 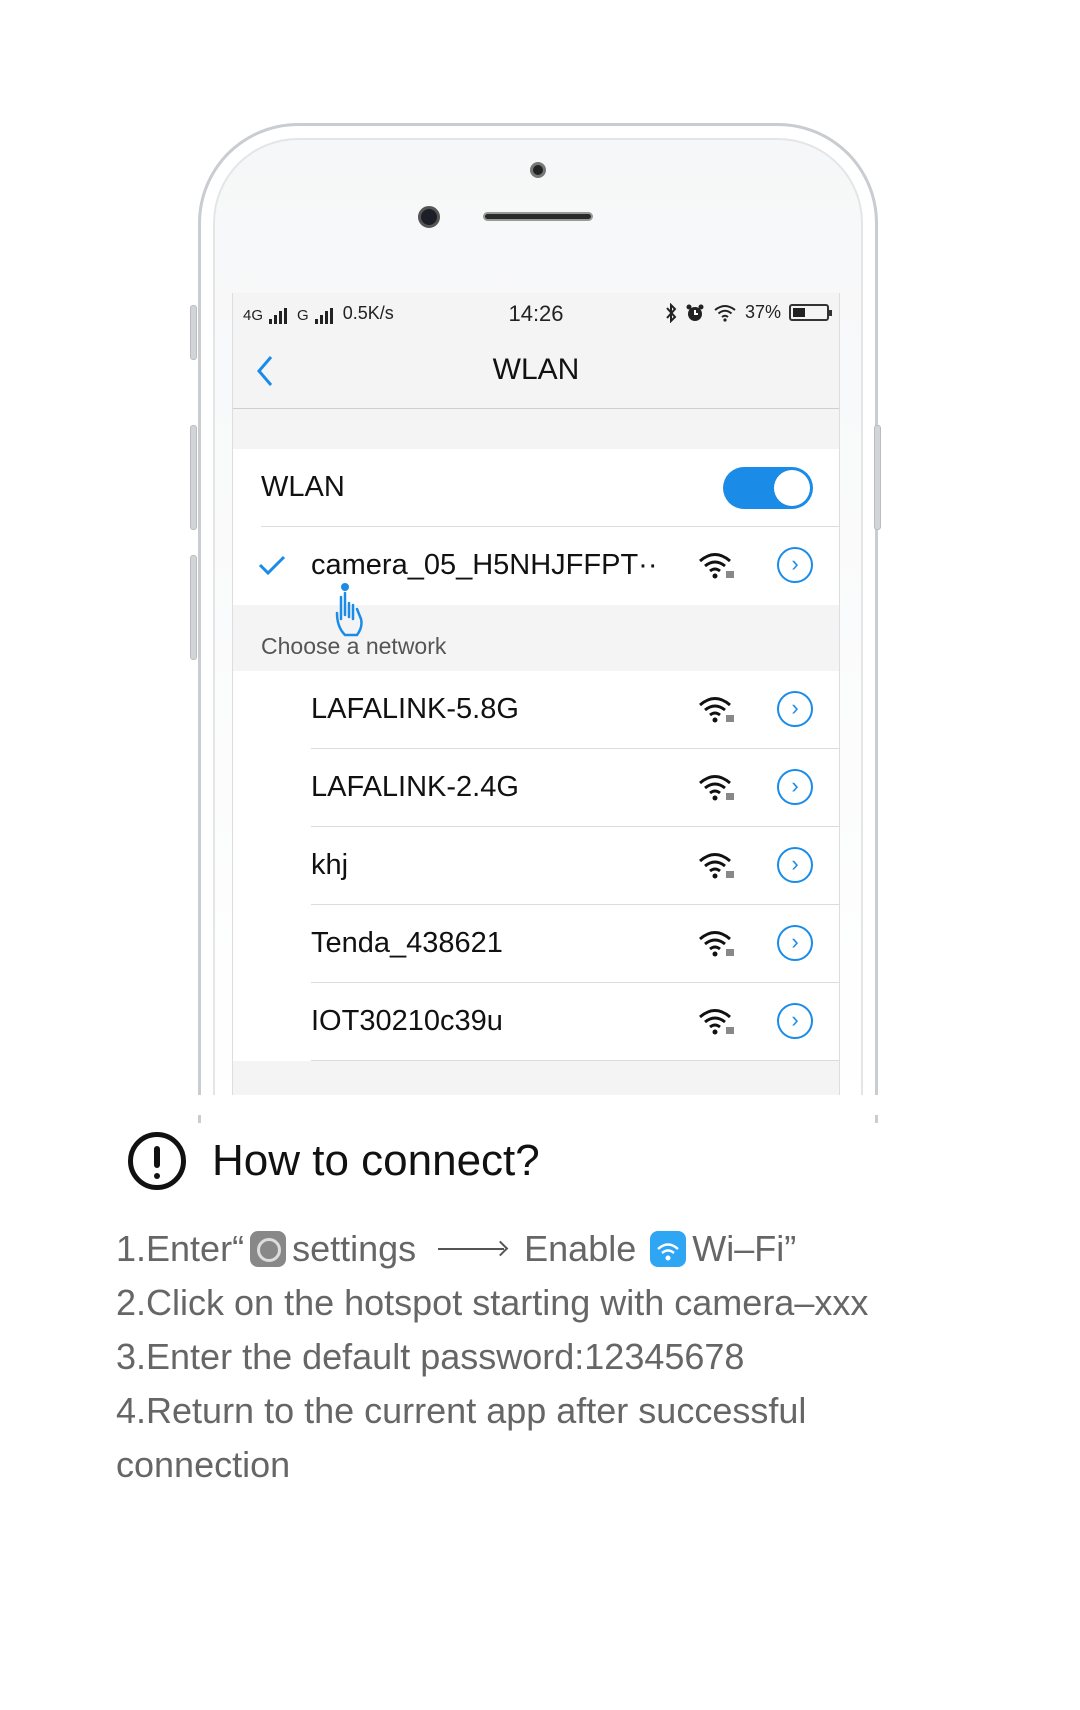 What do you see at coordinates (193, 477) in the screenshot?
I see `phone-volume-up` at bounding box center [193, 477].